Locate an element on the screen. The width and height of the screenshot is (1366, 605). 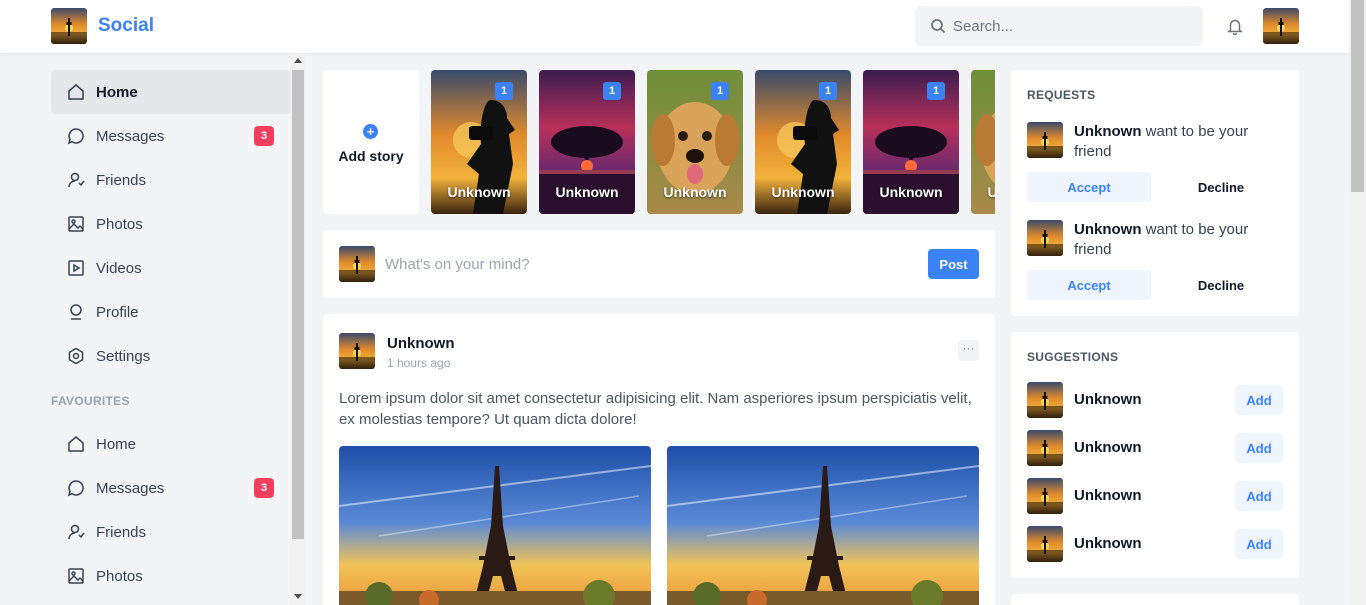
sidebar-item-videos: Videos is located at coordinates (170, 268).